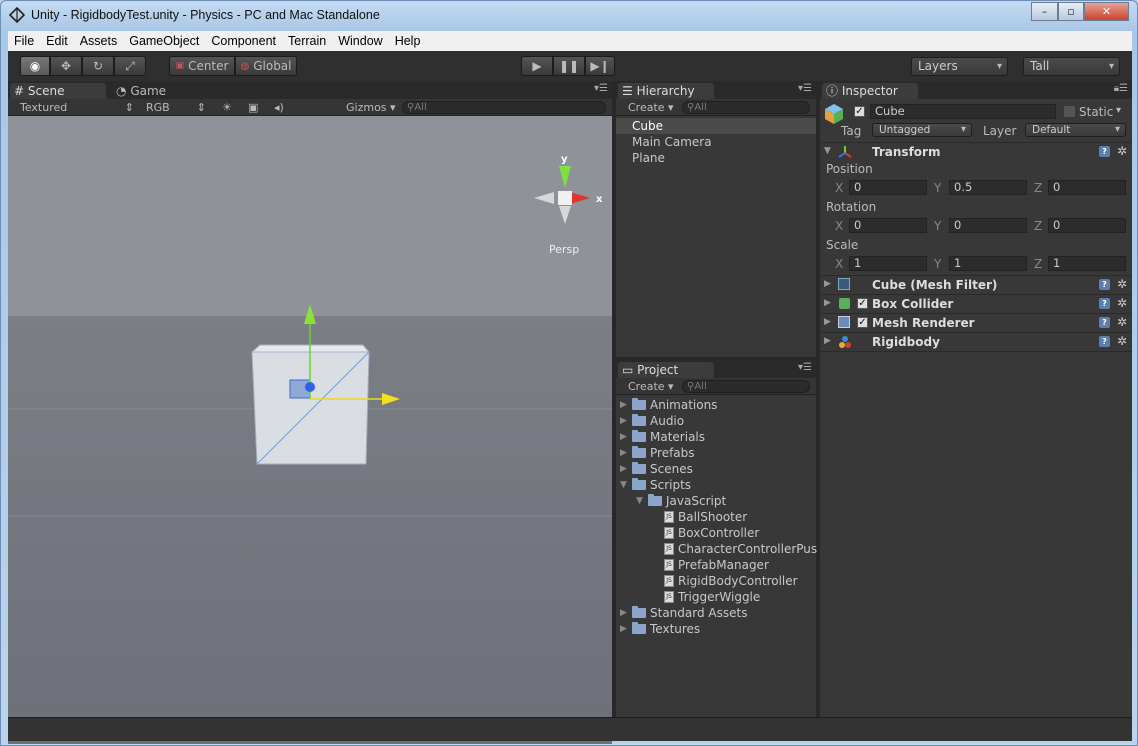 The width and height of the screenshot is (1138, 746). Describe the element at coordinates (976, 284) in the screenshot. I see `mesh-filter-component-header: ▶ Cube (Mesh Filter) ? ✲` at that location.